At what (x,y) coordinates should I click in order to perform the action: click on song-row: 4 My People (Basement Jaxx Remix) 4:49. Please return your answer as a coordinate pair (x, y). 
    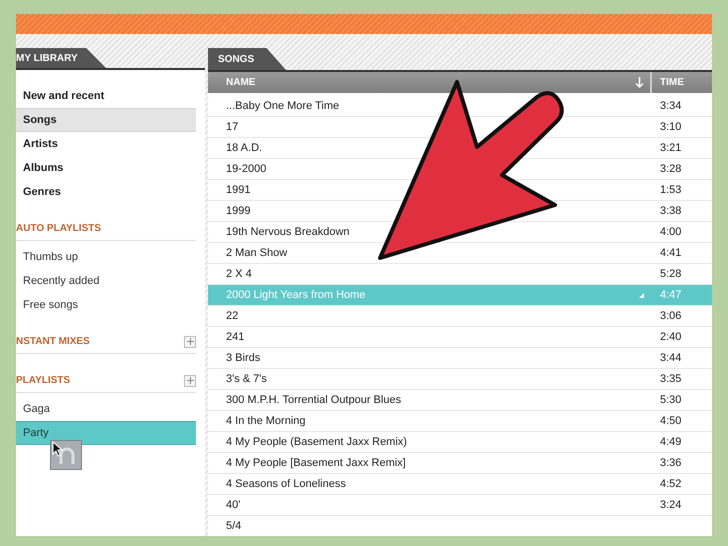
    Looking at the image, I should click on (460, 442).